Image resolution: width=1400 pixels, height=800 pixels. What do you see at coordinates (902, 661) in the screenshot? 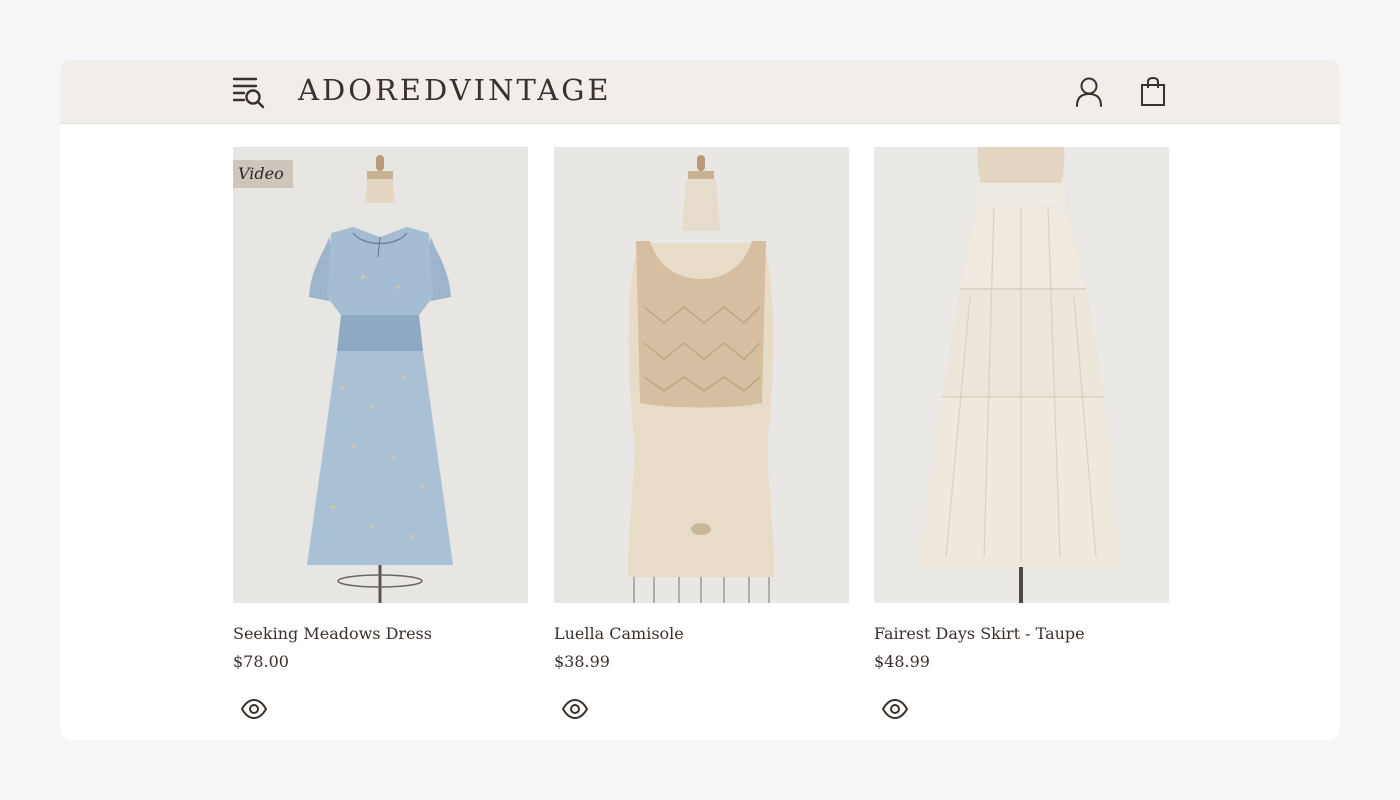
I see `product-price: $48.99` at bounding box center [902, 661].